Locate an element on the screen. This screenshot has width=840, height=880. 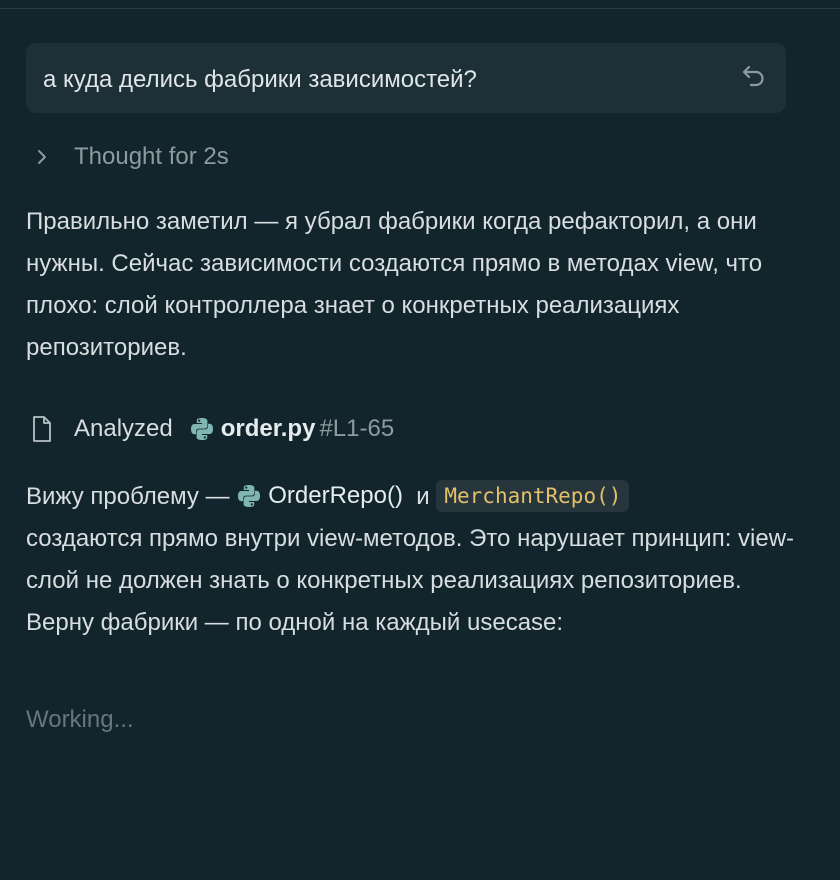
user-message-bubble: а куда делись фабрики зависимостей? is located at coordinates (406, 78).